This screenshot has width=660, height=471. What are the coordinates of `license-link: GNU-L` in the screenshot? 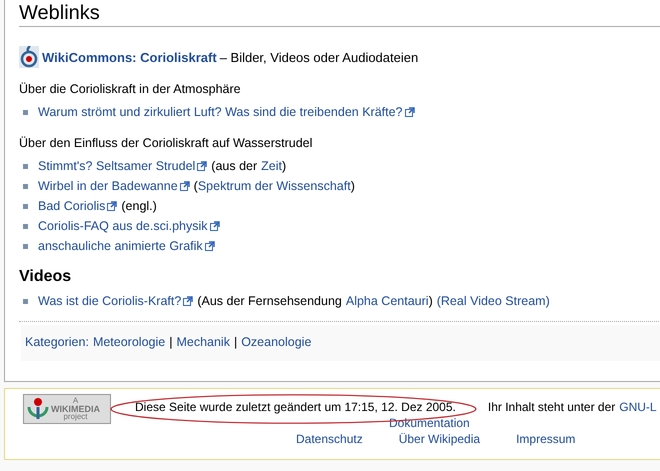 It's located at (638, 407).